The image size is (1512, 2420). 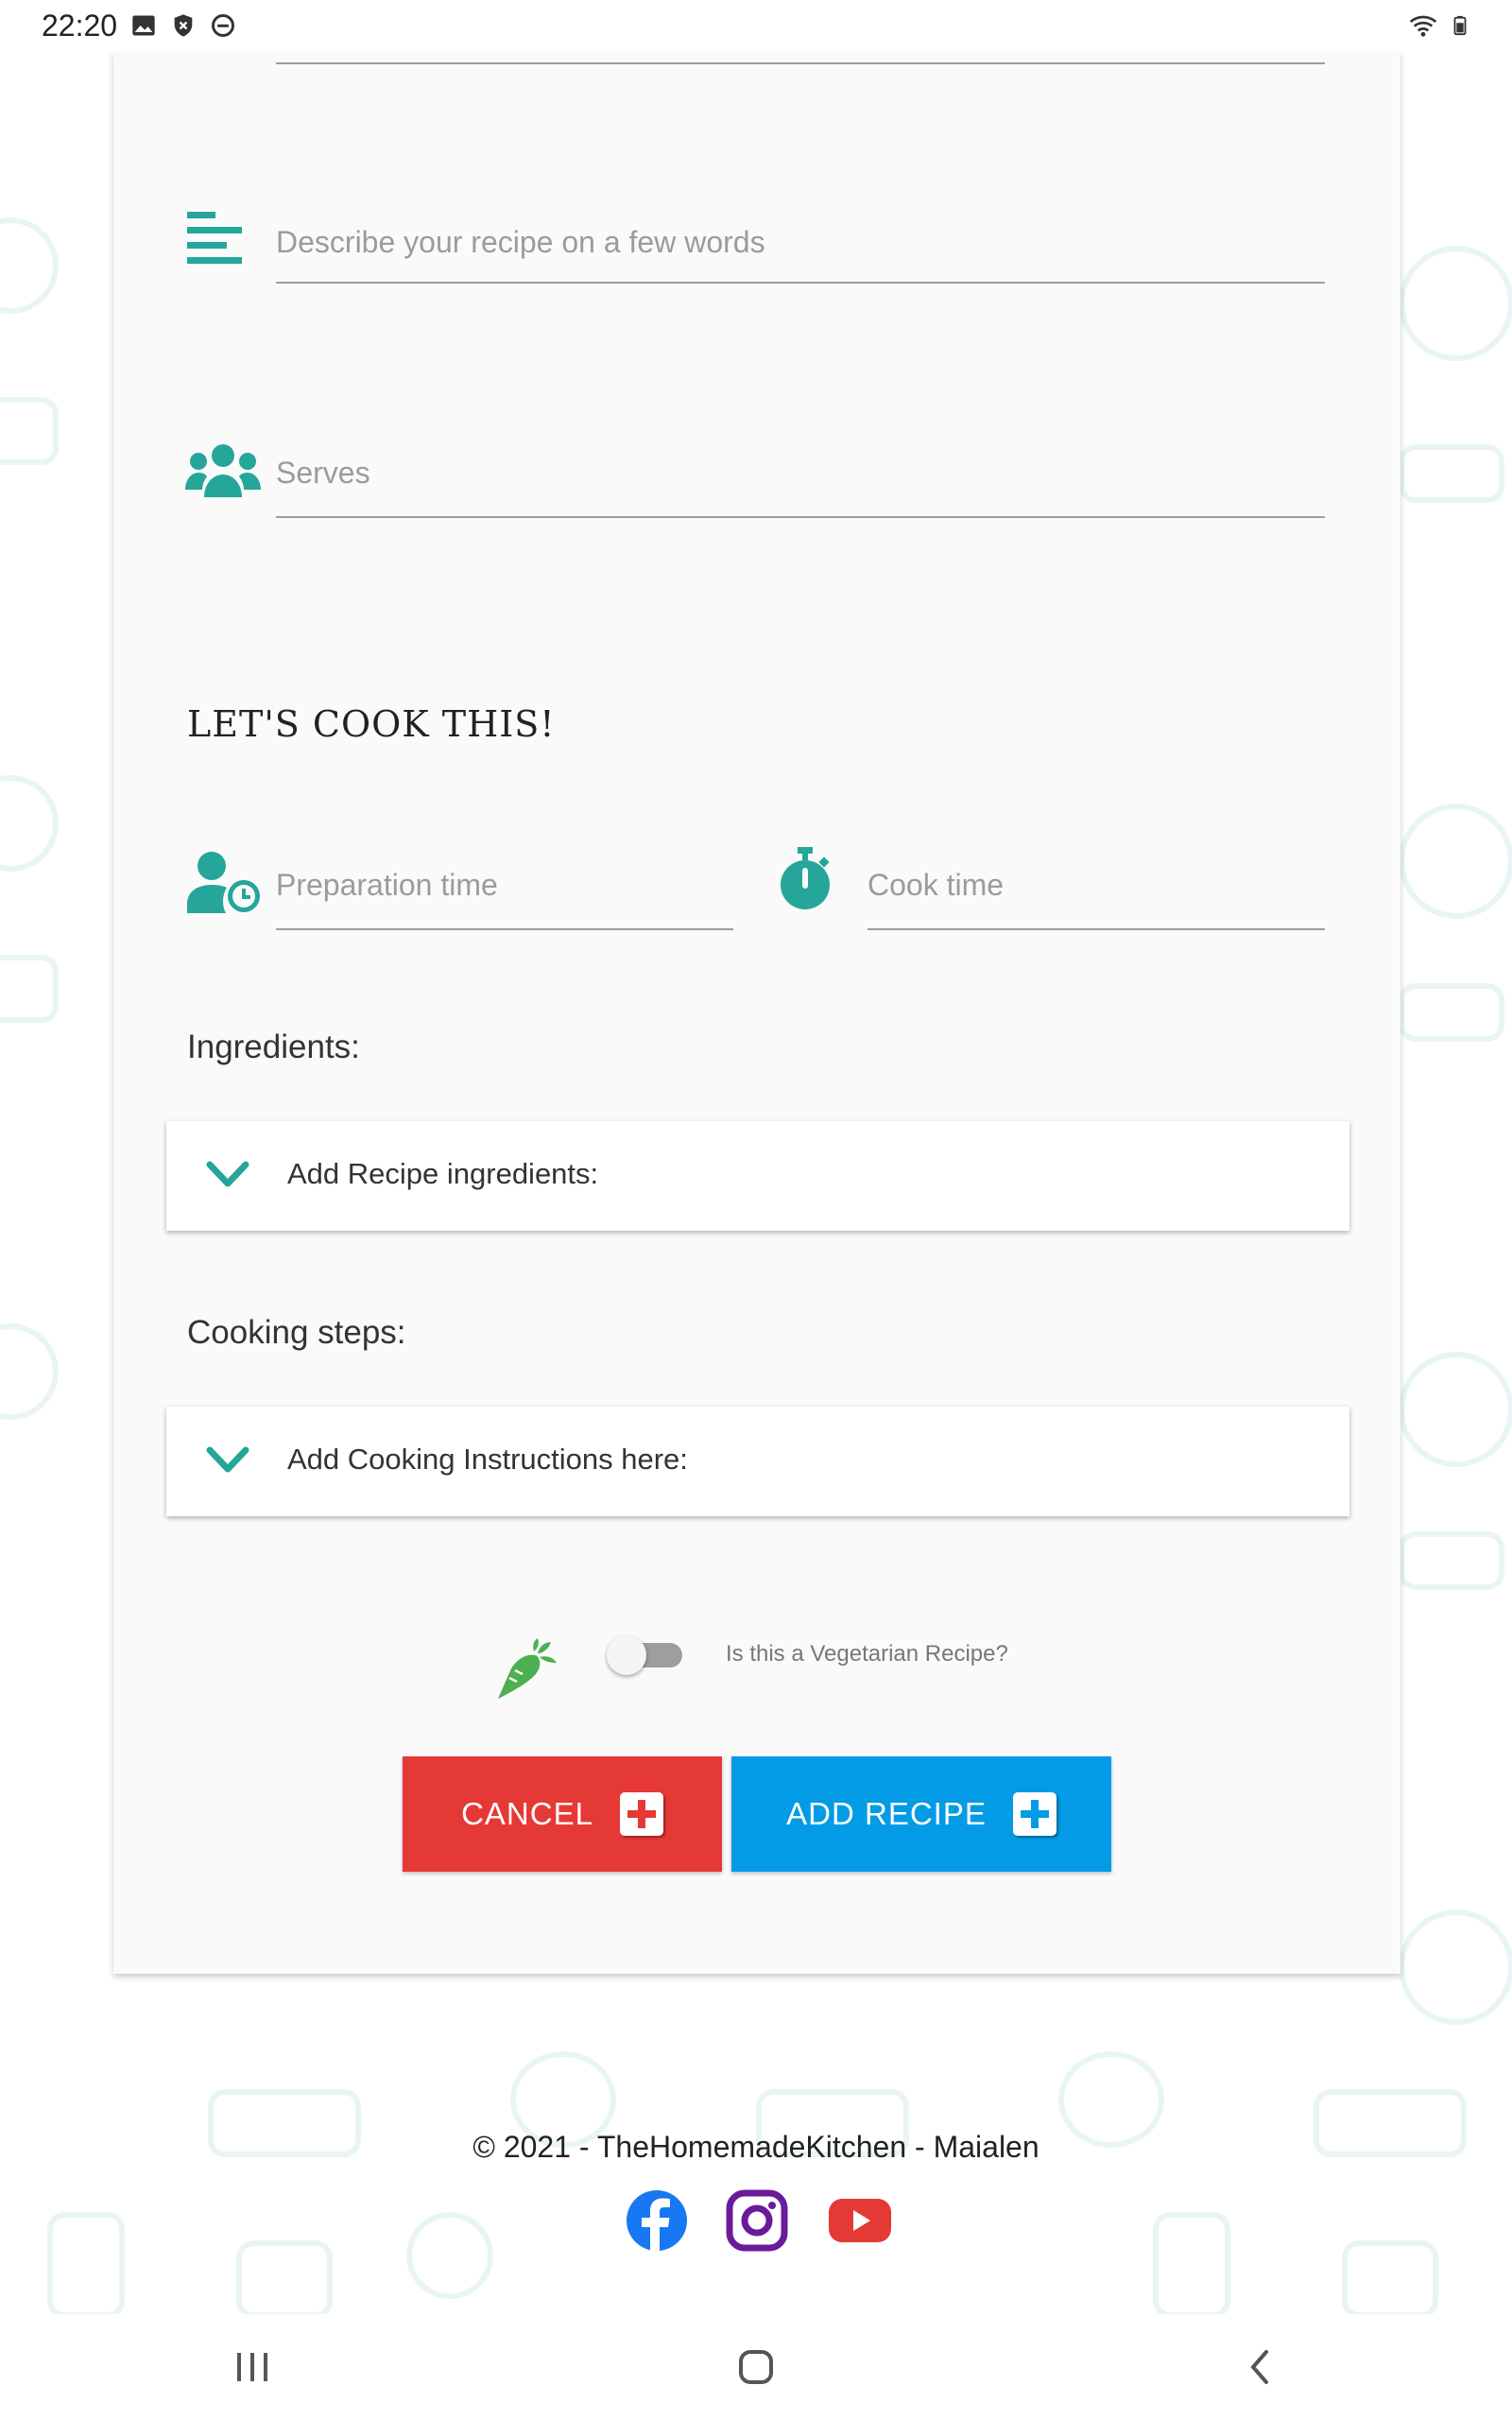 I want to click on footer-copyright: © 2021 - TheHomemadeKitchen - Maialen, so click(x=756, y=2147).